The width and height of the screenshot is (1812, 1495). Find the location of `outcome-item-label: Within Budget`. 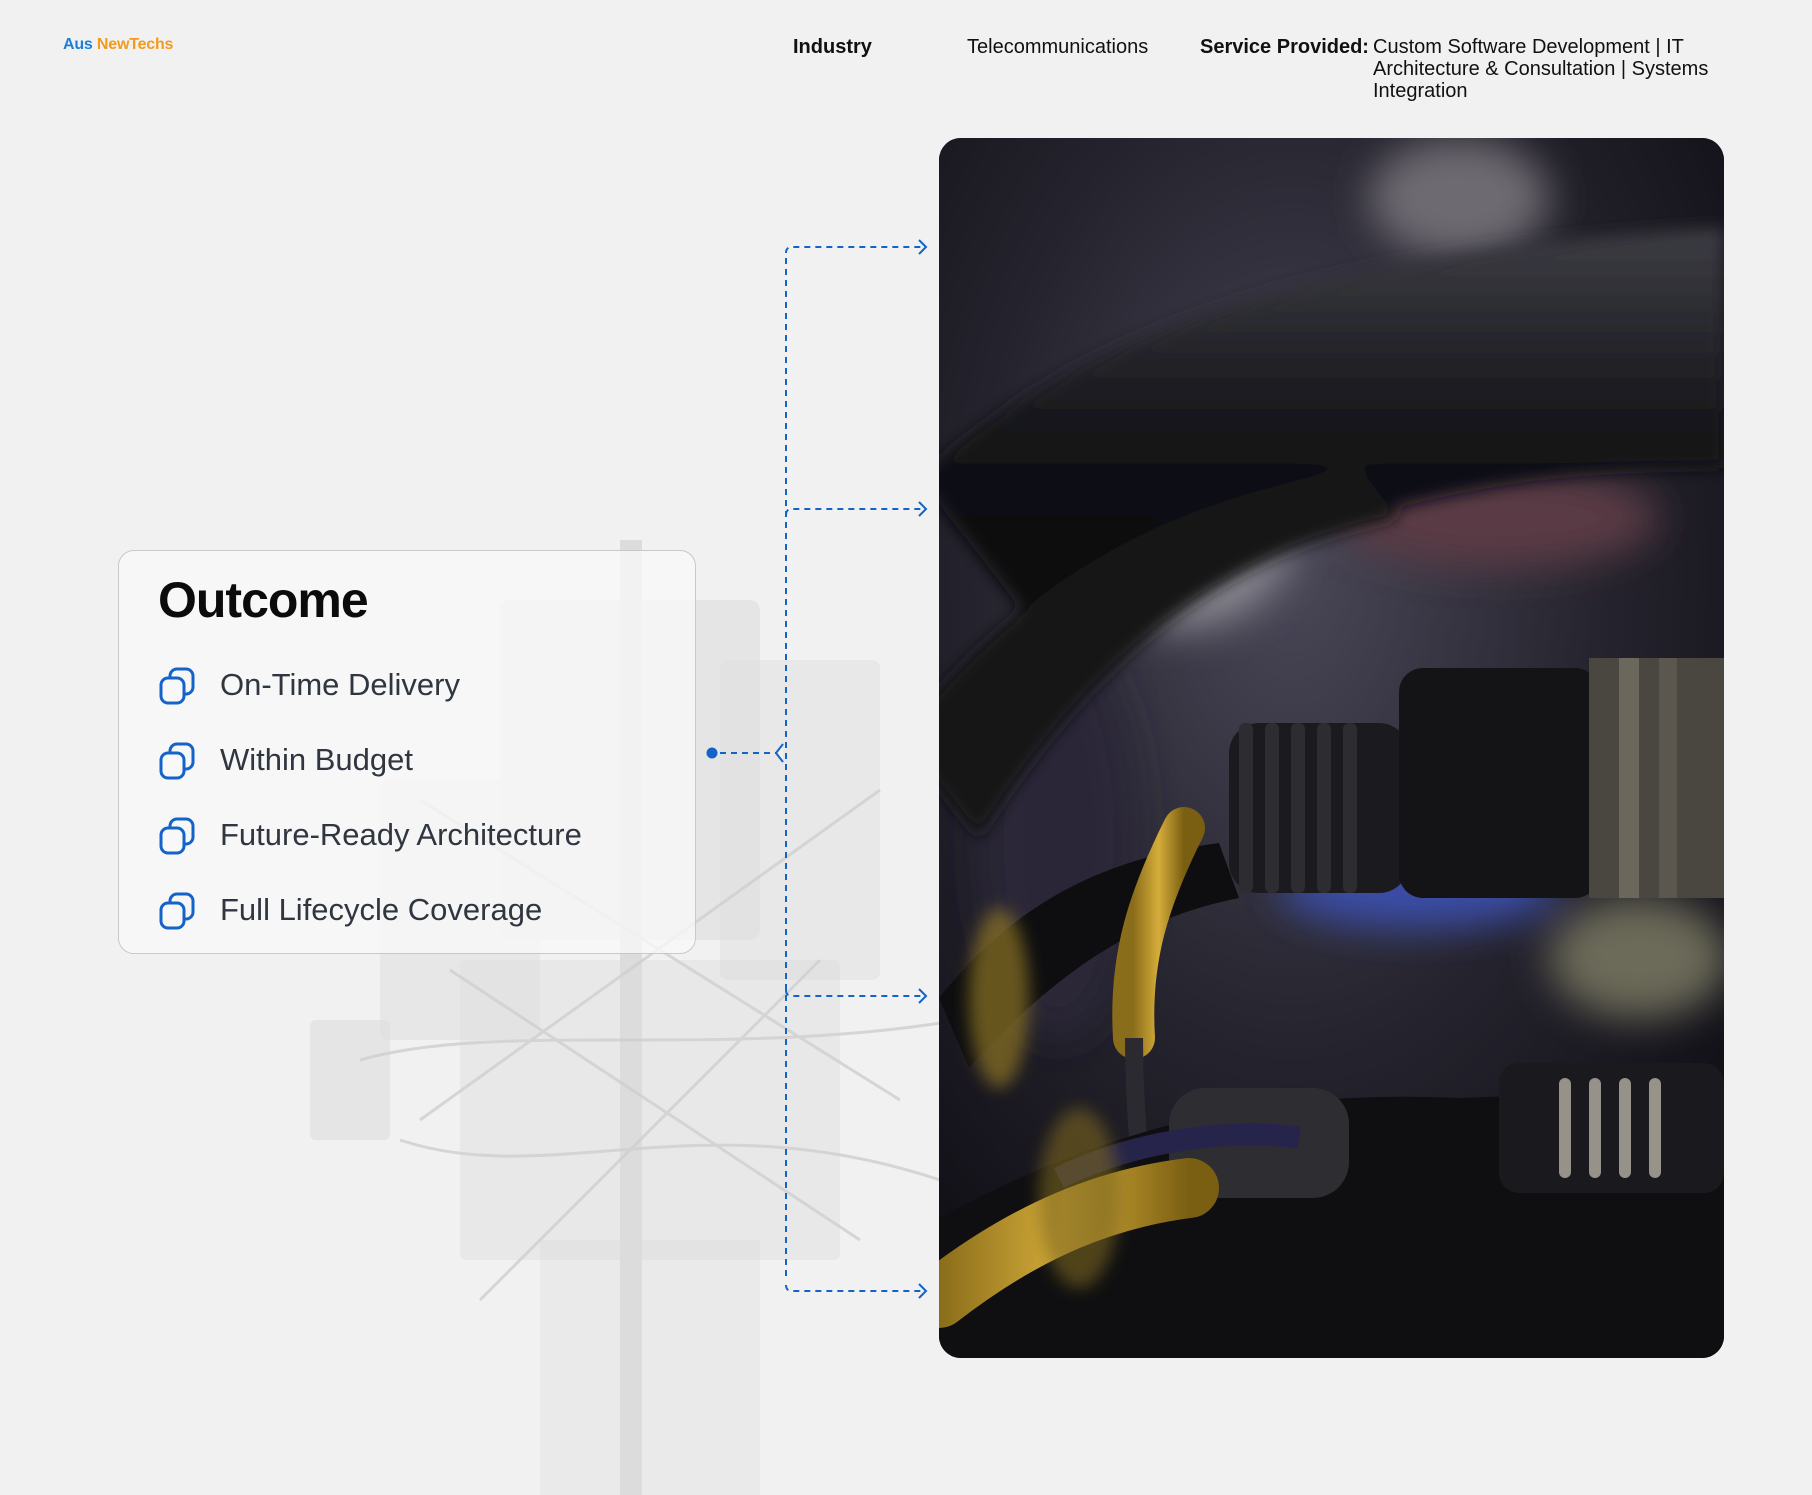

outcome-item-label: Within Budget is located at coordinates (316, 759).